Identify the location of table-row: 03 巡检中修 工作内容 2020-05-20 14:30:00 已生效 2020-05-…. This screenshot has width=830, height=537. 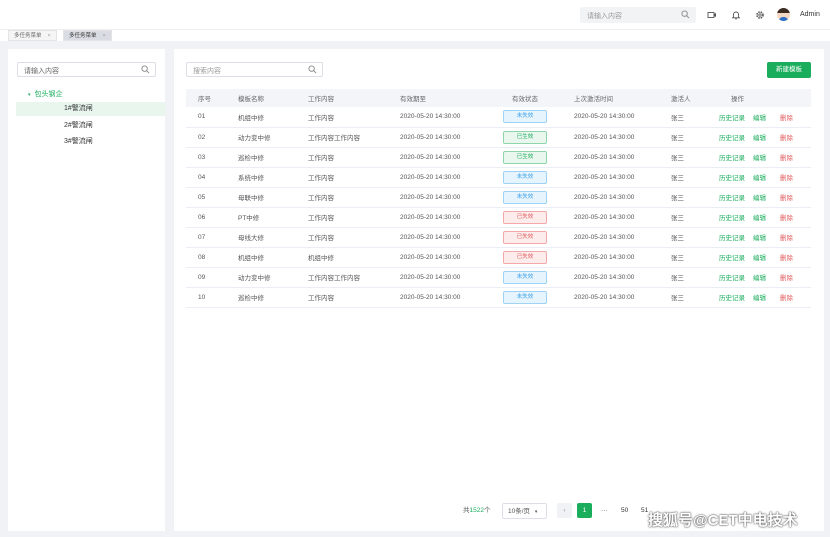
(498, 157).